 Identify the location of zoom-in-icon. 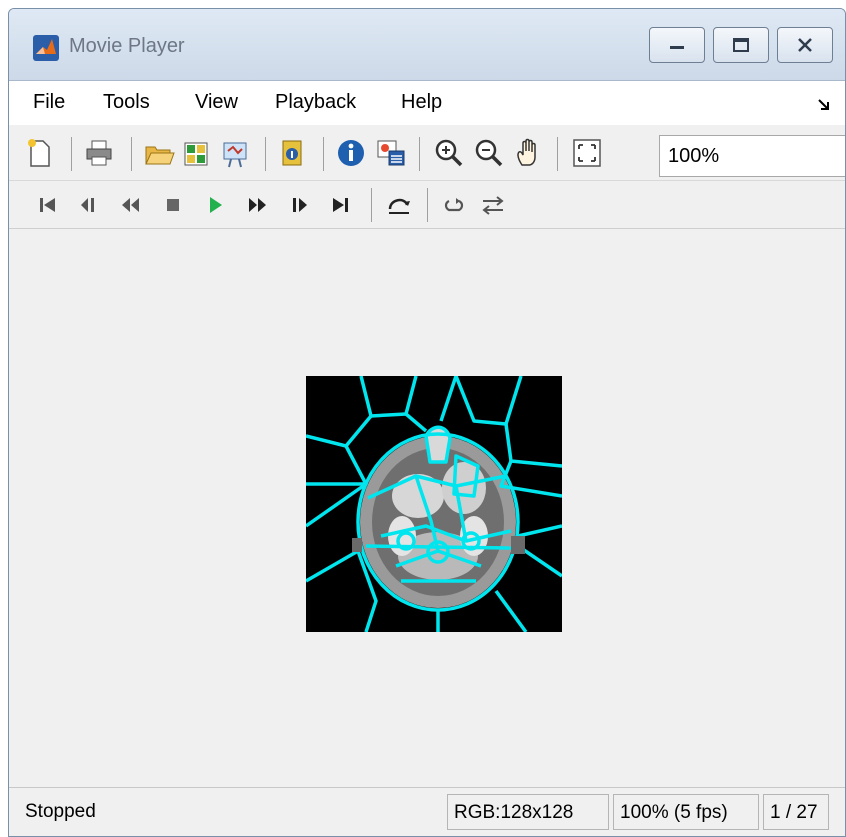
(449, 153).